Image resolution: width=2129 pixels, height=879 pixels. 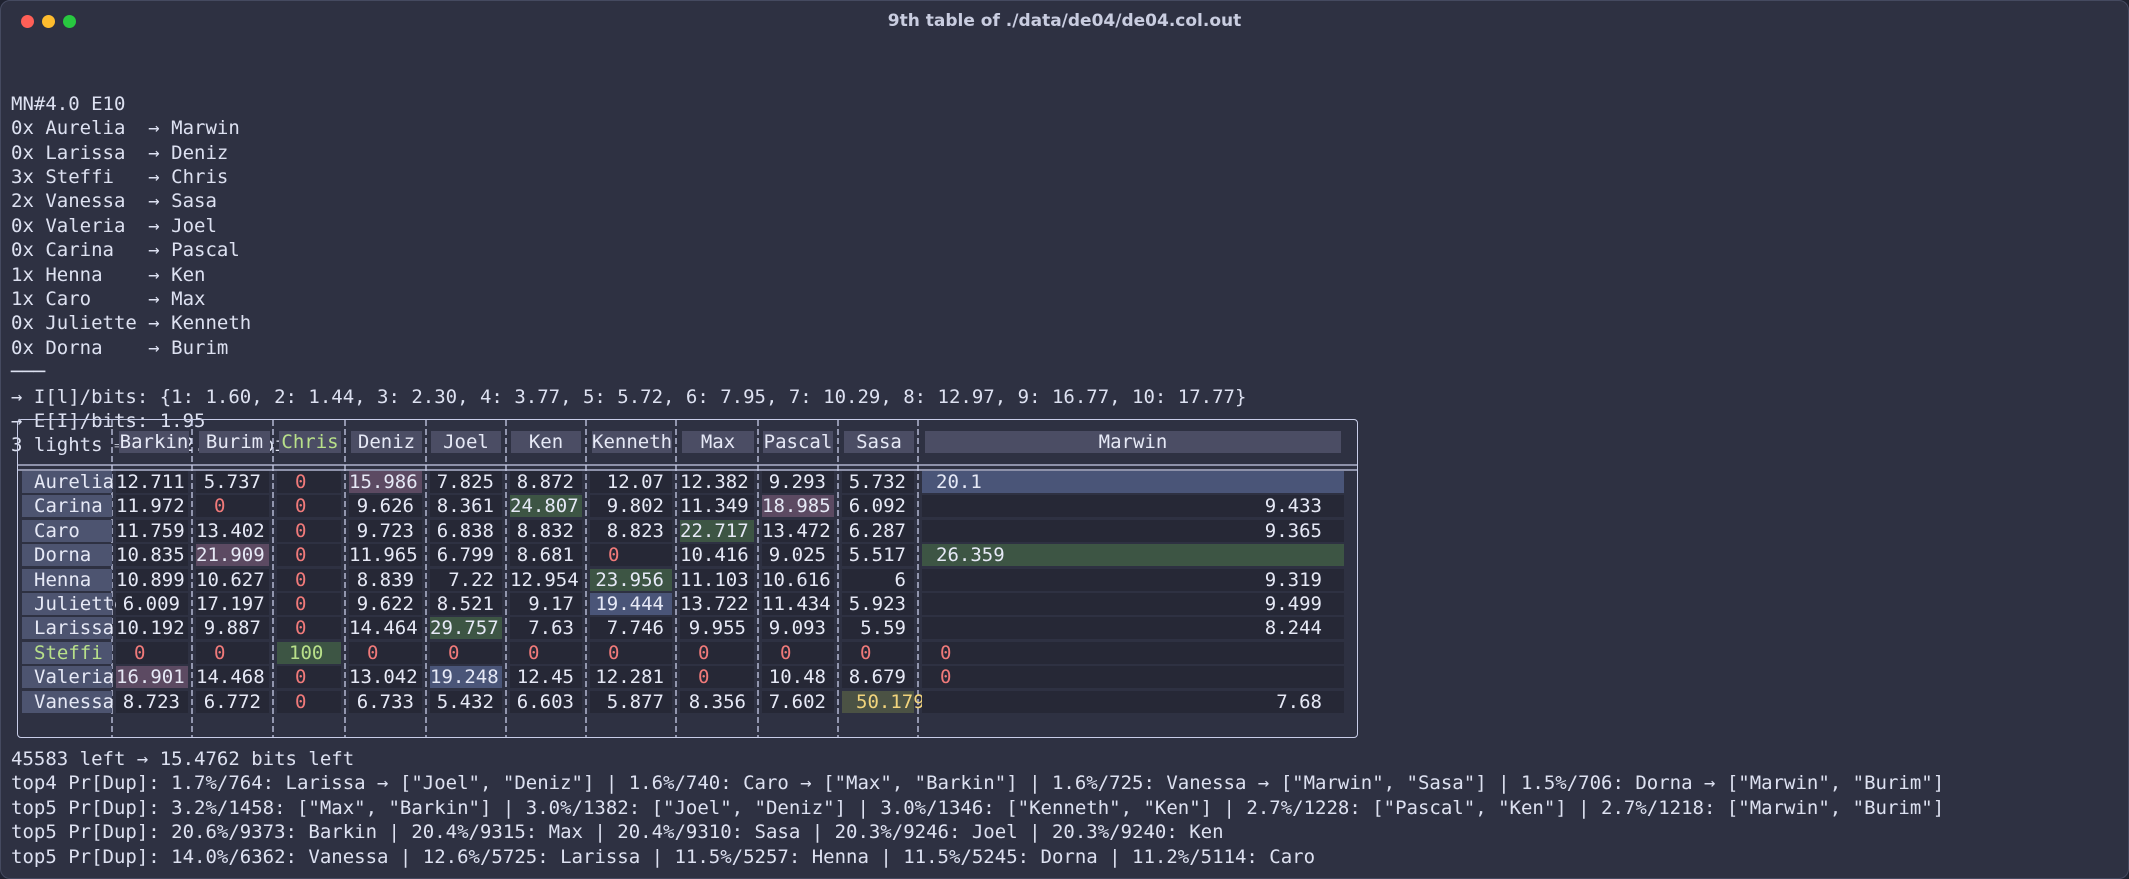 I want to click on row-label: Dorna, so click(x=67, y=555).